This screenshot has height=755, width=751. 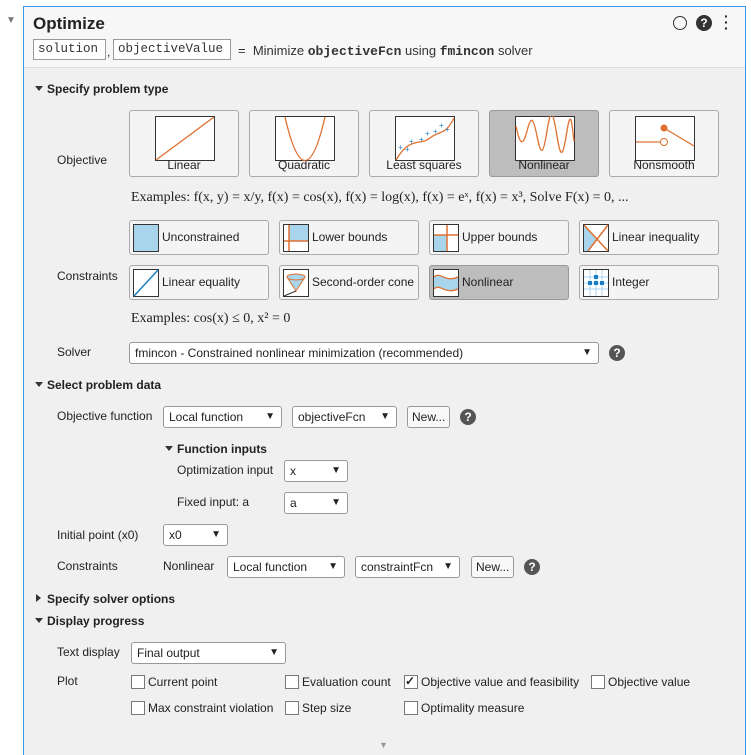 What do you see at coordinates (649, 282) in the screenshot?
I see `constraint-integer-button: Integer` at bounding box center [649, 282].